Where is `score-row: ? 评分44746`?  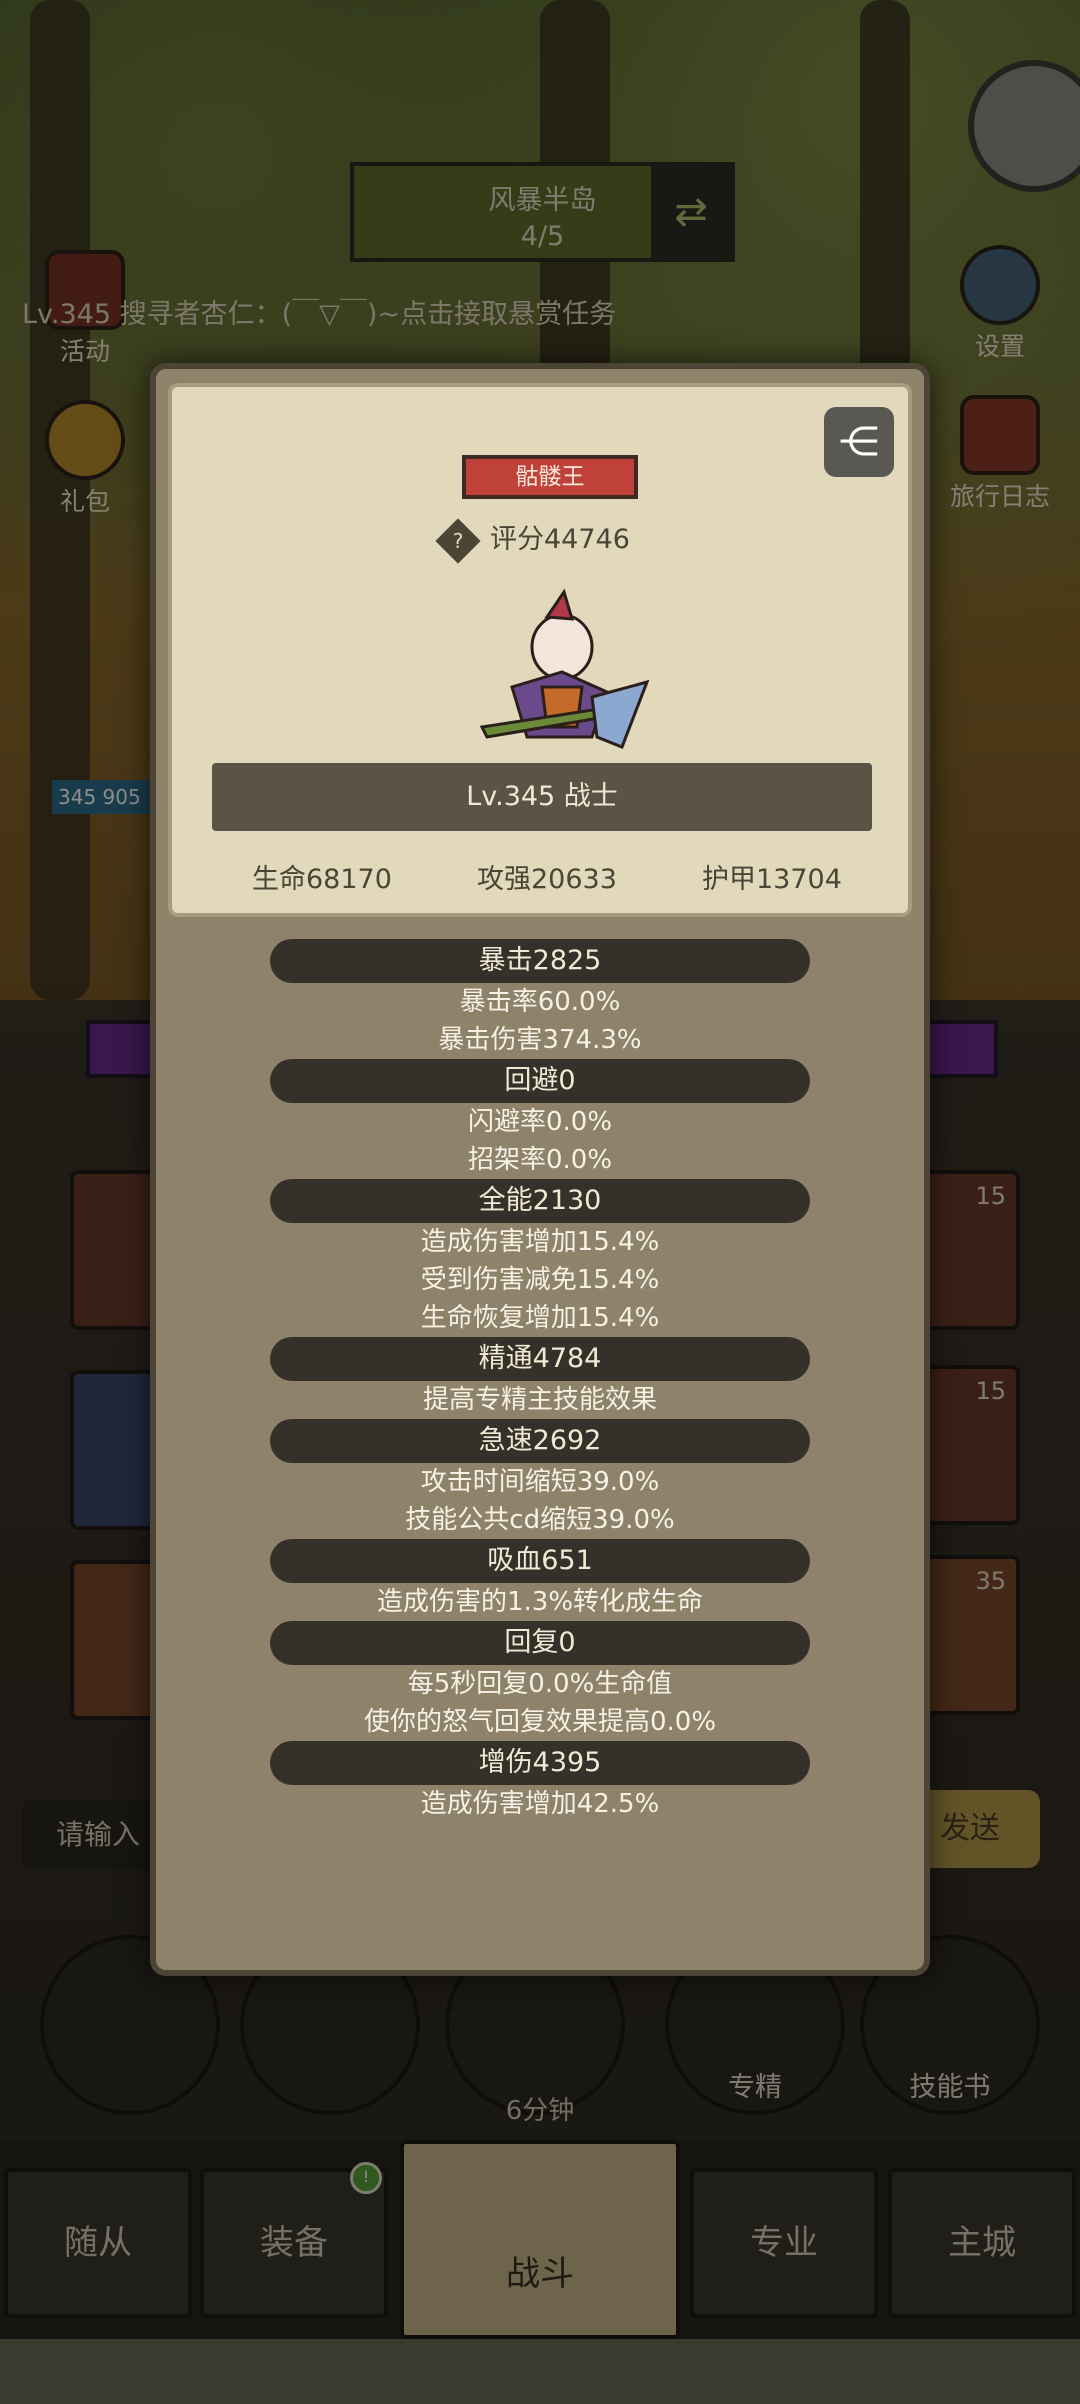
score-row: ? 评分44746 is located at coordinates (548, 540).